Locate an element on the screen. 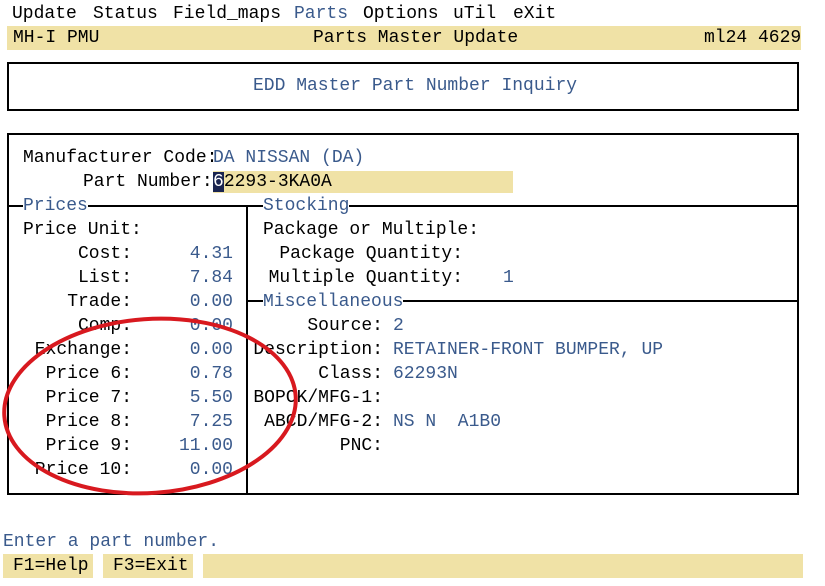  menu-update: Update is located at coordinates (44, 14).